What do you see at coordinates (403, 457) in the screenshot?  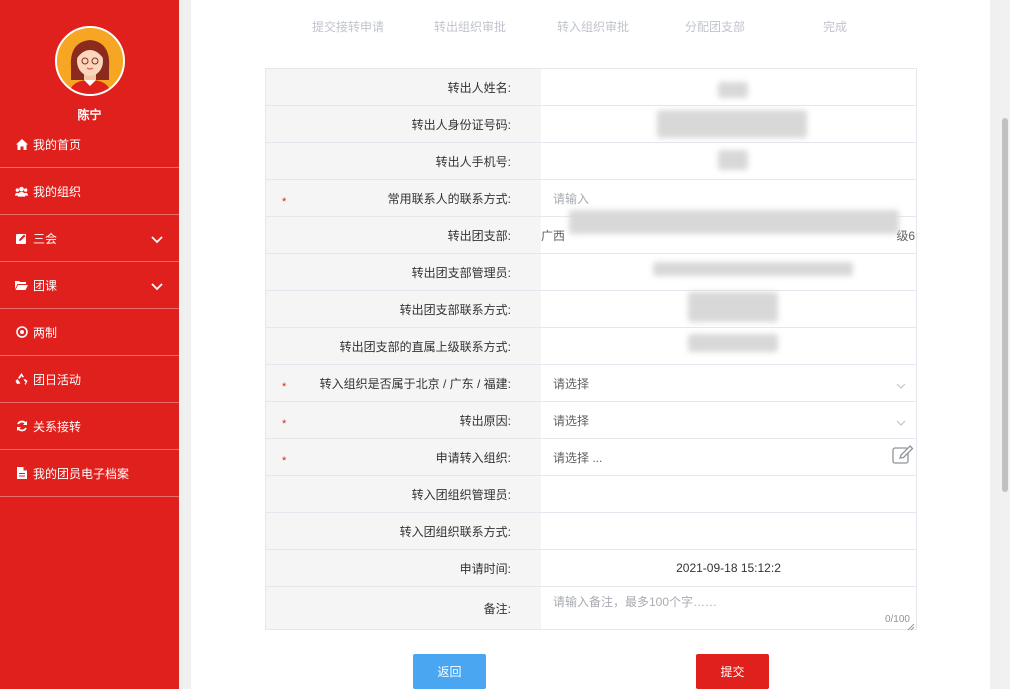 I see `form-label: * 申请转入组织:` at bounding box center [403, 457].